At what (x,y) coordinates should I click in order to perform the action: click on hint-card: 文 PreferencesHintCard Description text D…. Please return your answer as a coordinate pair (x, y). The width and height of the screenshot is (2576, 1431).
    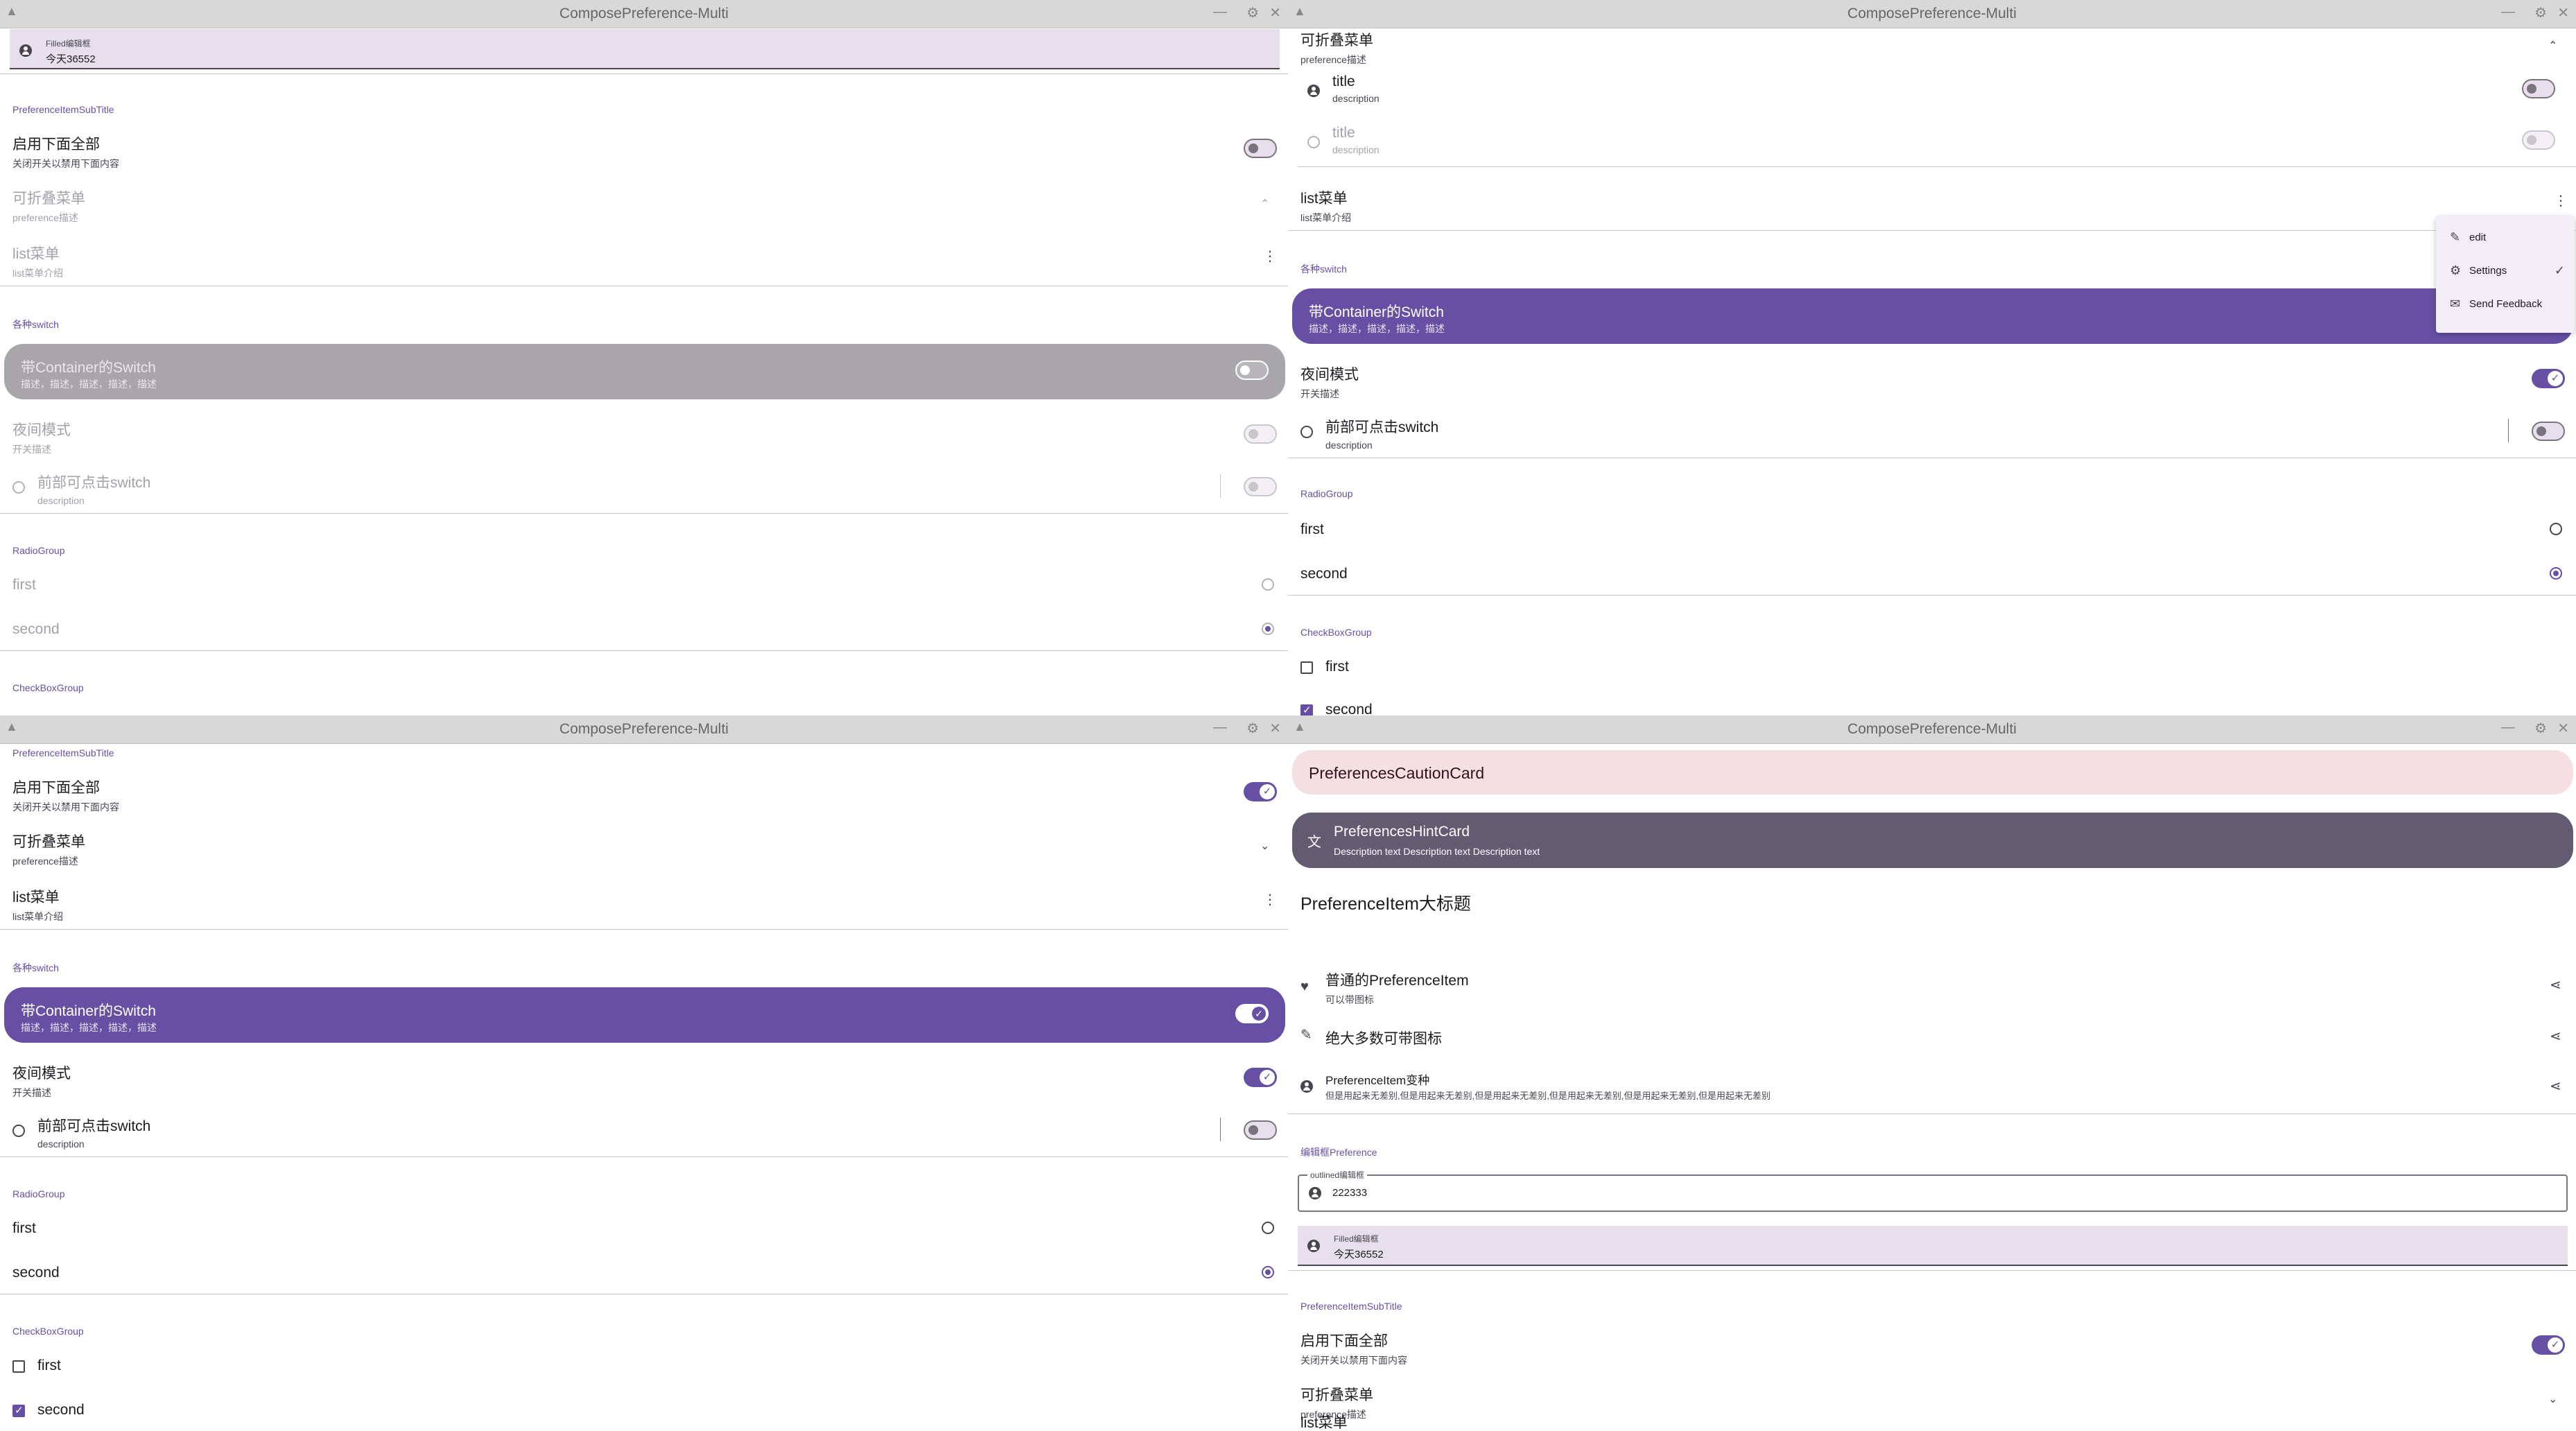
    Looking at the image, I should click on (1932, 841).